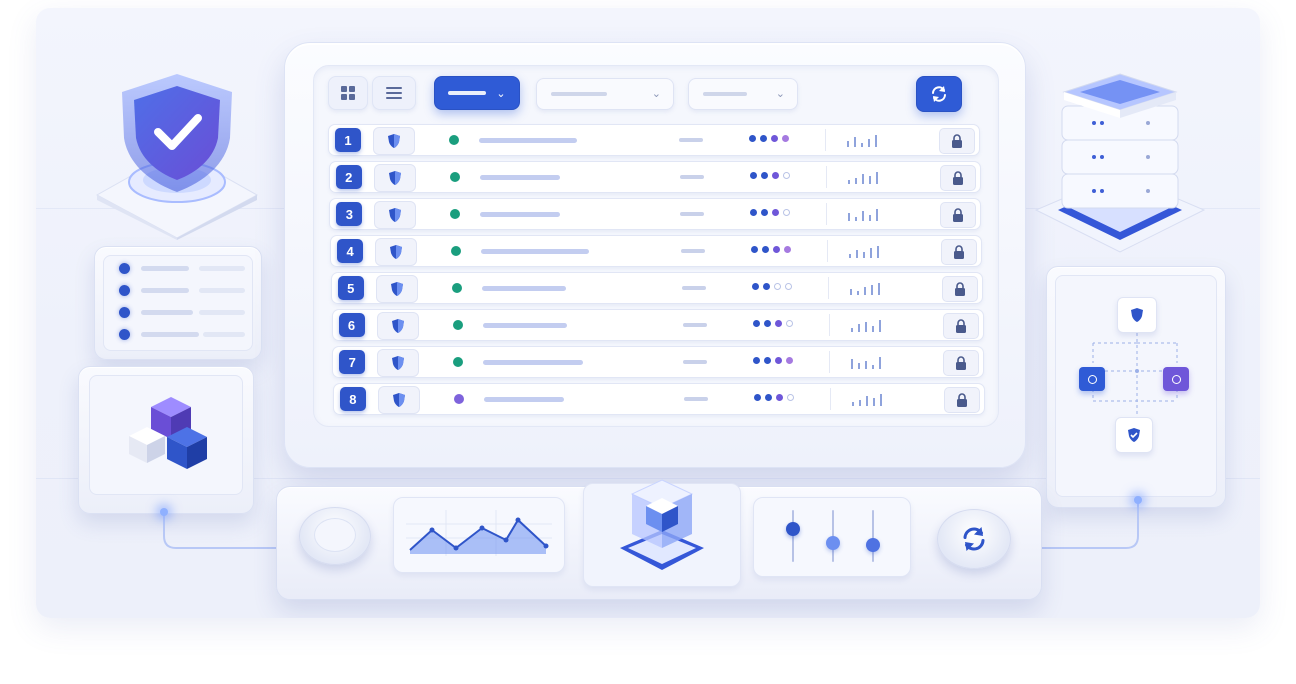 This screenshot has width=1296, height=684. What do you see at coordinates (335, 536) in the screenshot?
I see `power-knob` at bounding box center [335, 536].